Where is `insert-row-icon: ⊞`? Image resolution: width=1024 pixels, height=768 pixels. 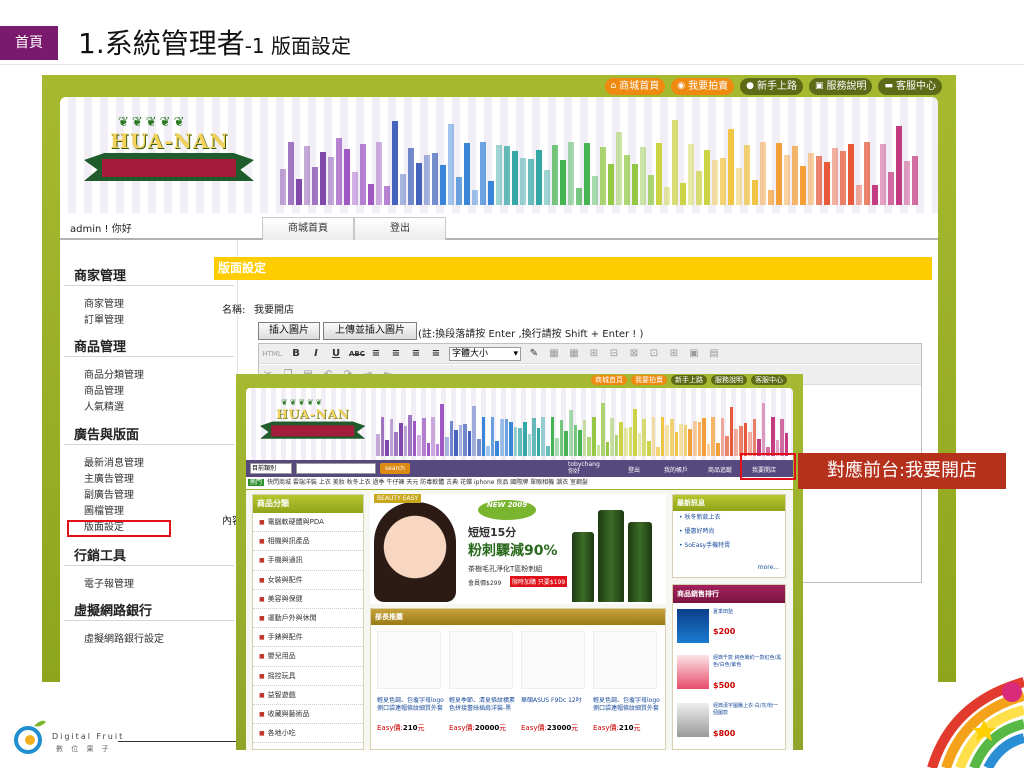 insert-row-icon: ⊞ is located at coordinates (594, 354).